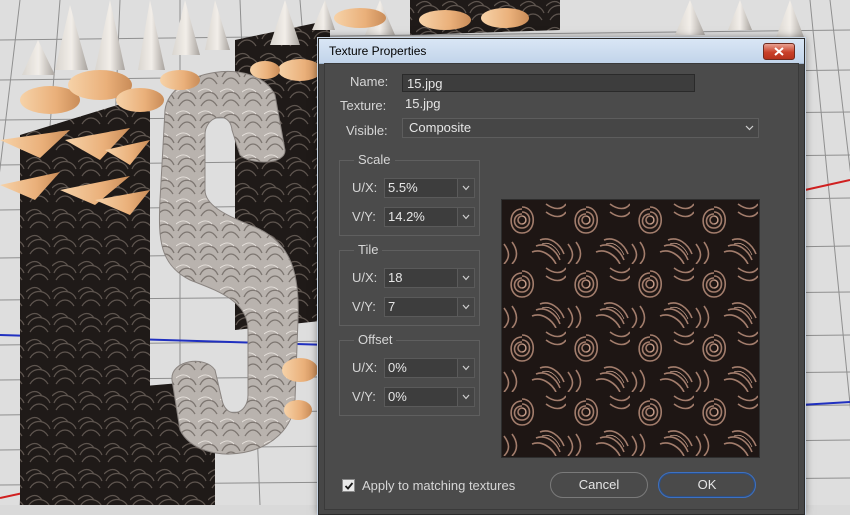 The height and width of the screenshot is (515, 850). I want to click on offset-vy-value: 0%, so click(397, 396).